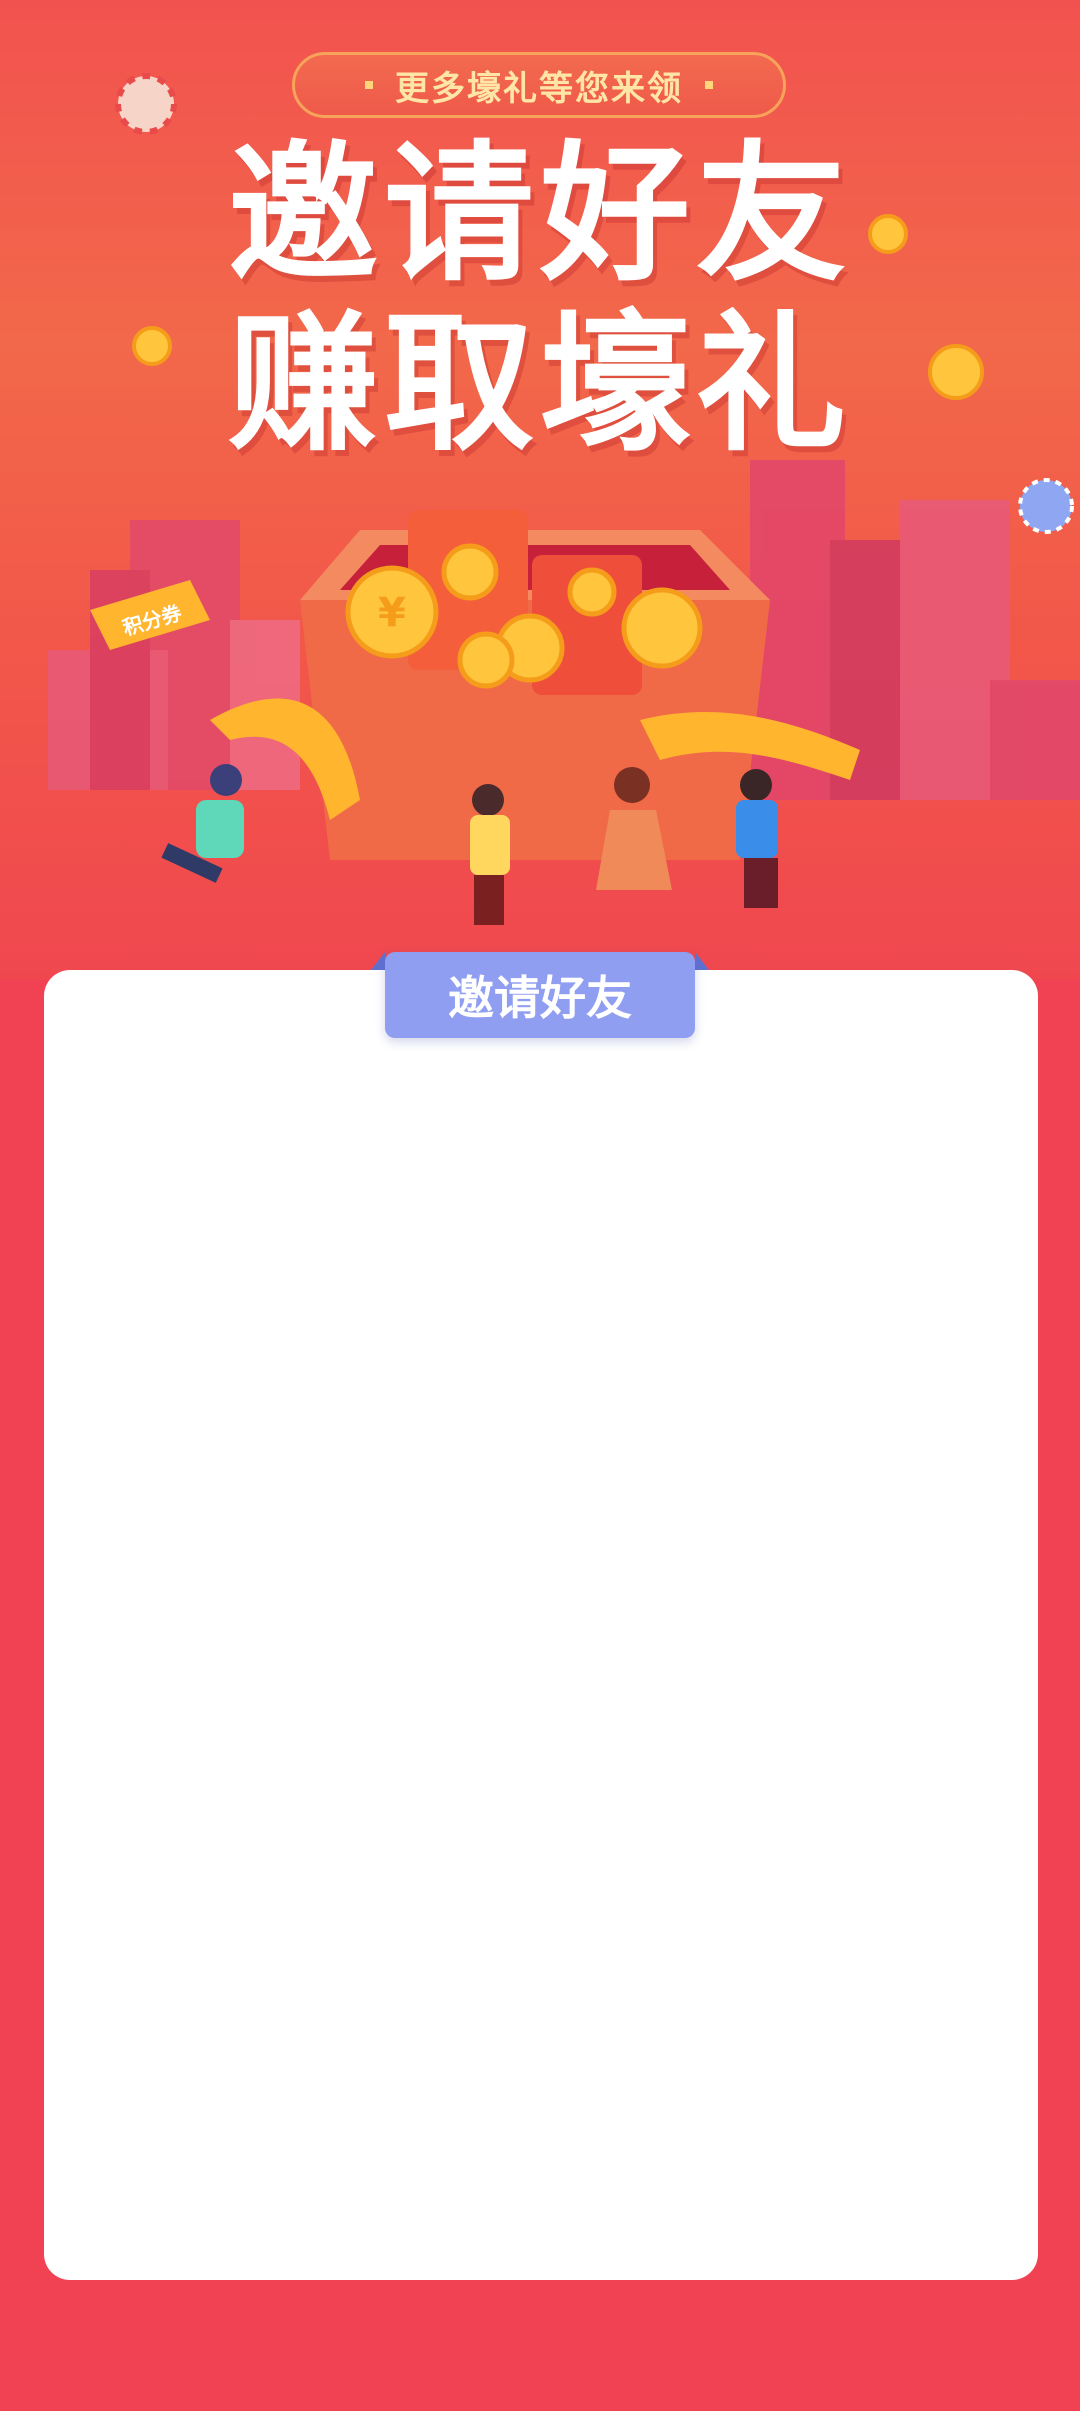  I want to click on coupon-label: 积分券, so click(152, 620).